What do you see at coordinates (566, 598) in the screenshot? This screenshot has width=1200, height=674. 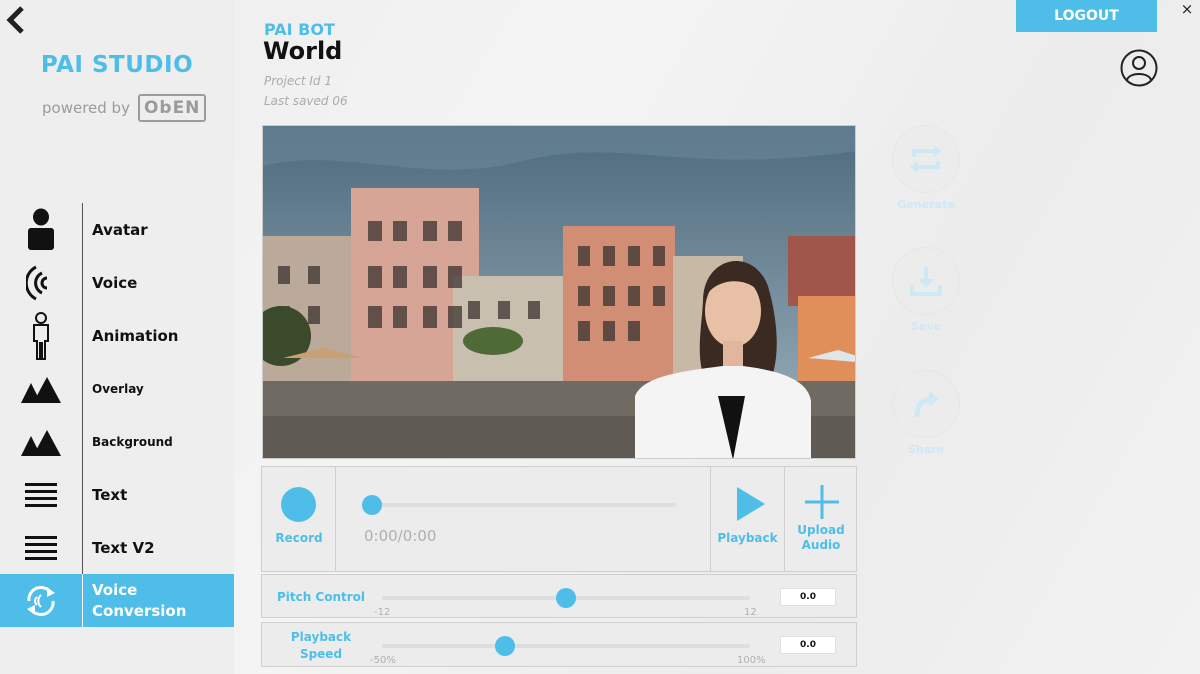 I see `pitch-slider-knob` at bounding box center [566, 598].